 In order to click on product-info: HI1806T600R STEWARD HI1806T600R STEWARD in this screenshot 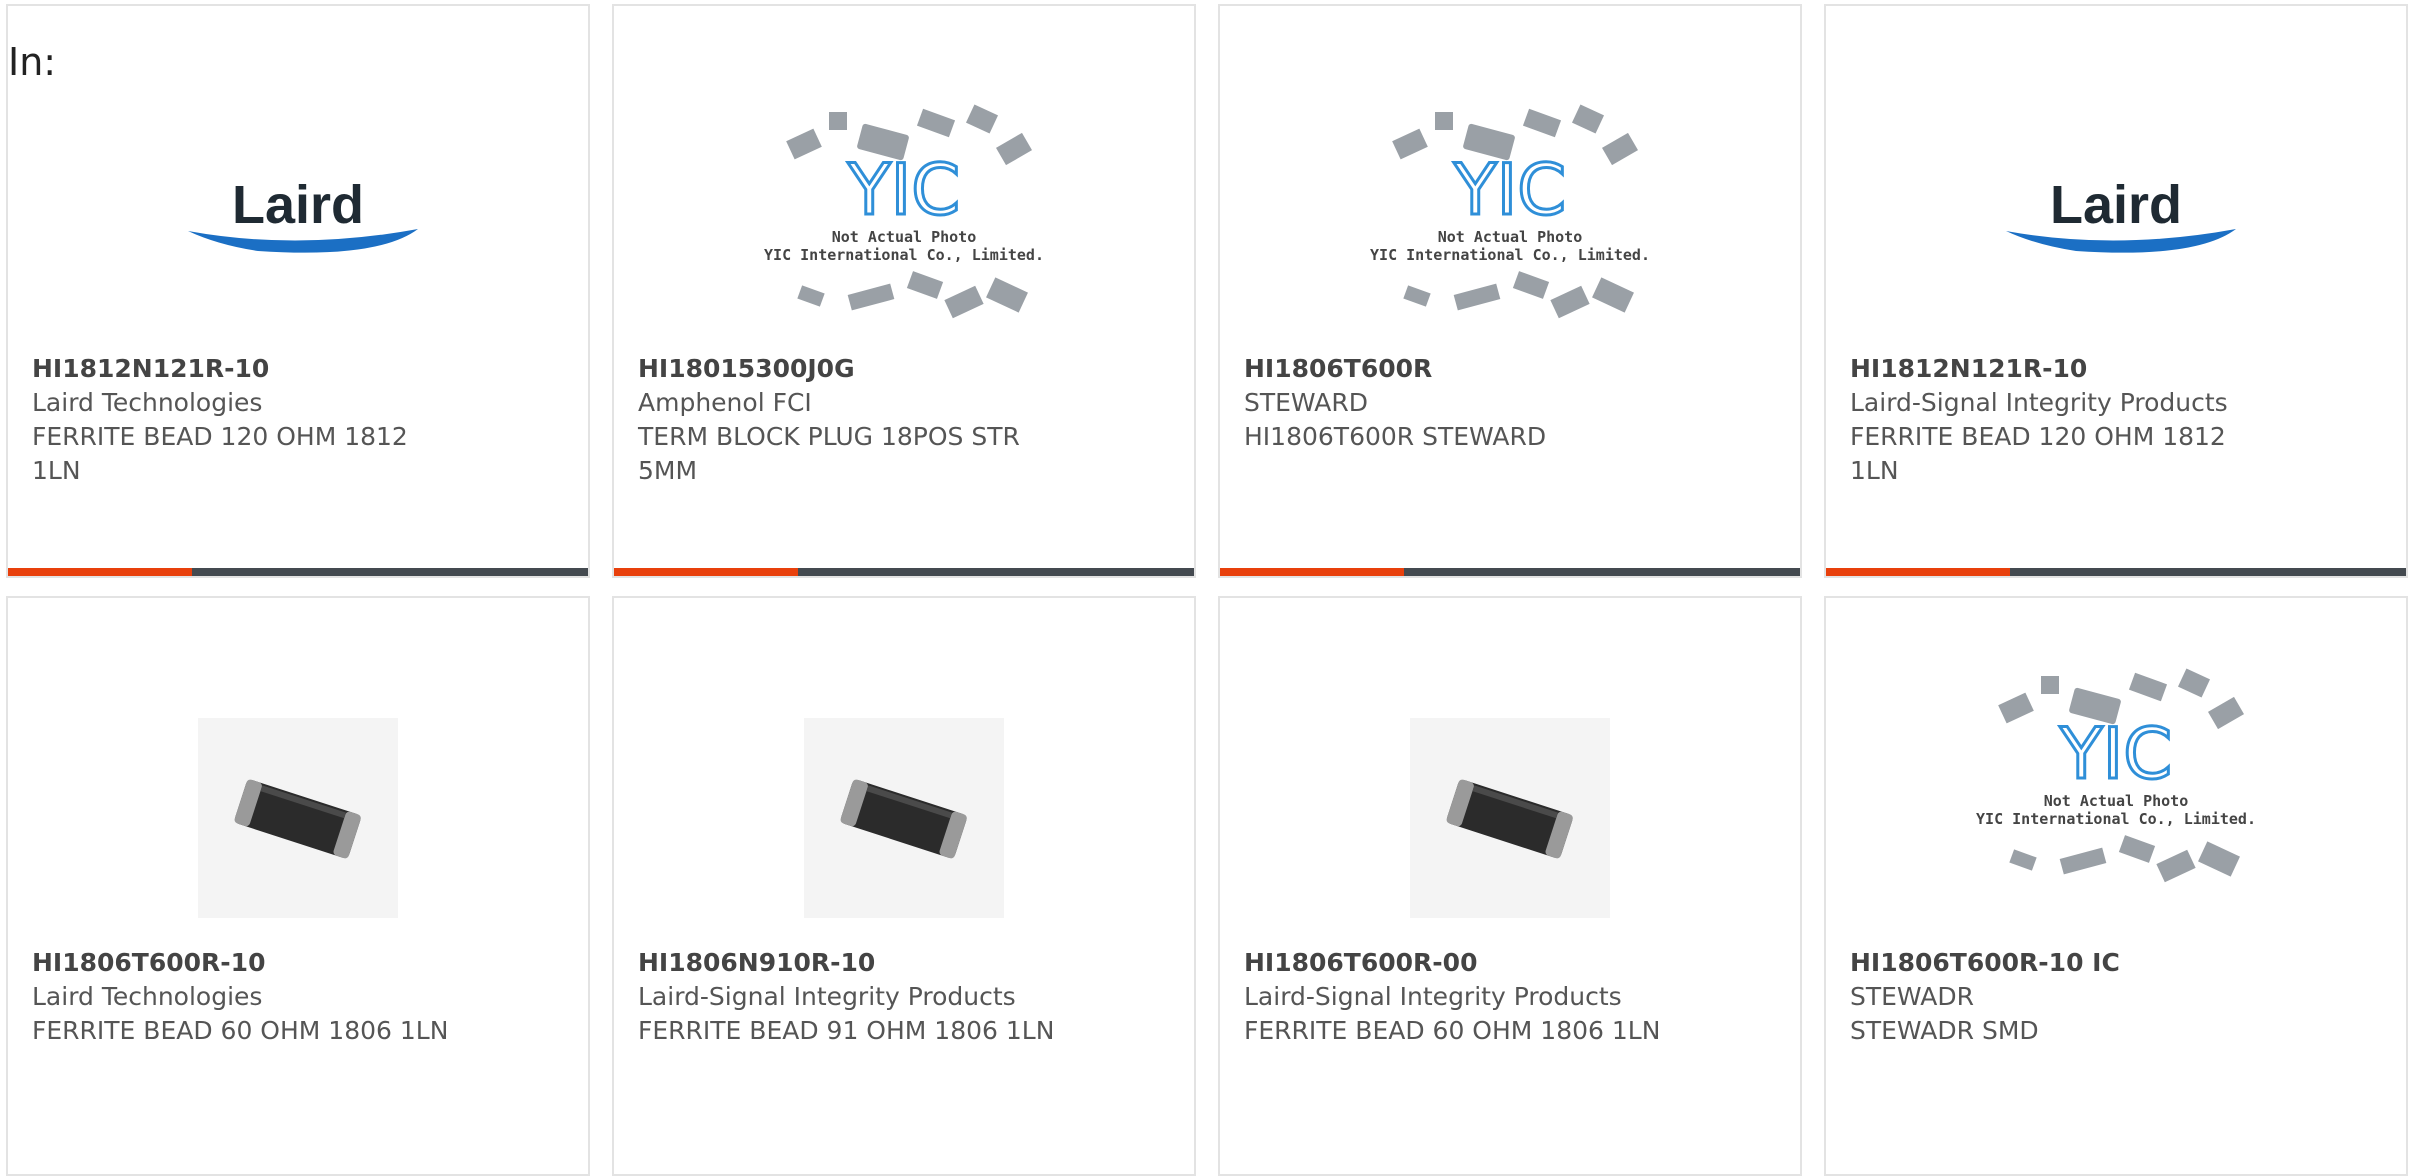, I will do `click(1442, 403)`.